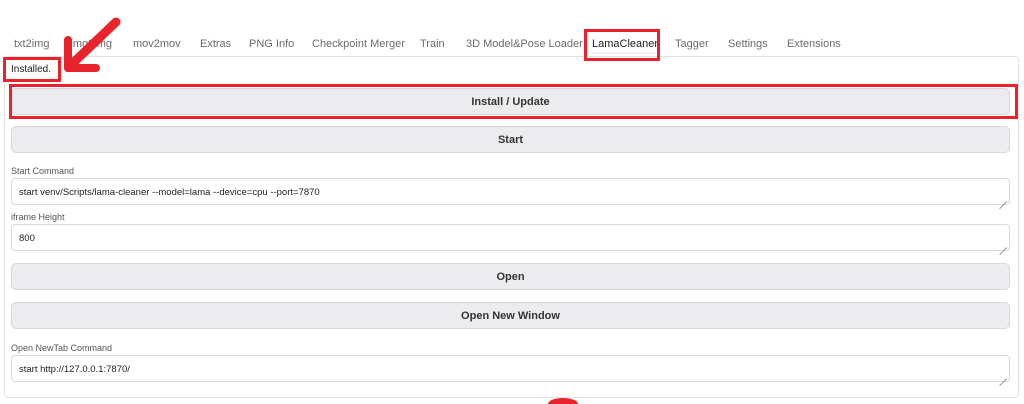  I want to click on tab-mov2mov: mov2mov, so click(157, 44).